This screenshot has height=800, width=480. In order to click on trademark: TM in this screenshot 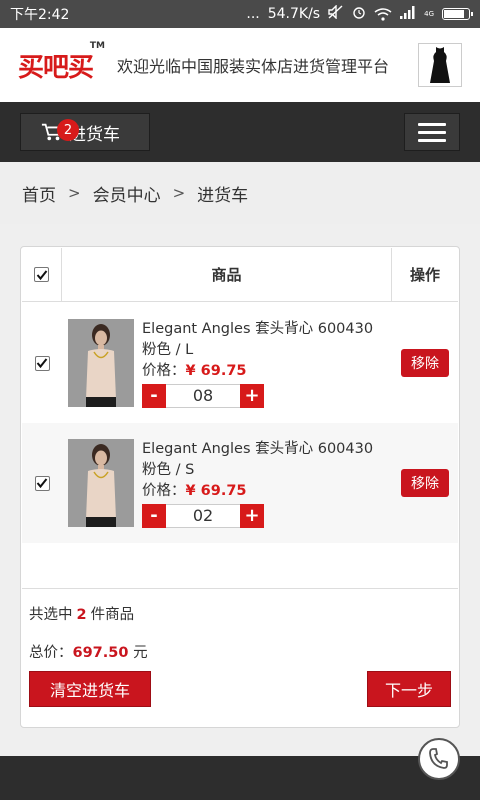, I will do `click(97, 45)`.